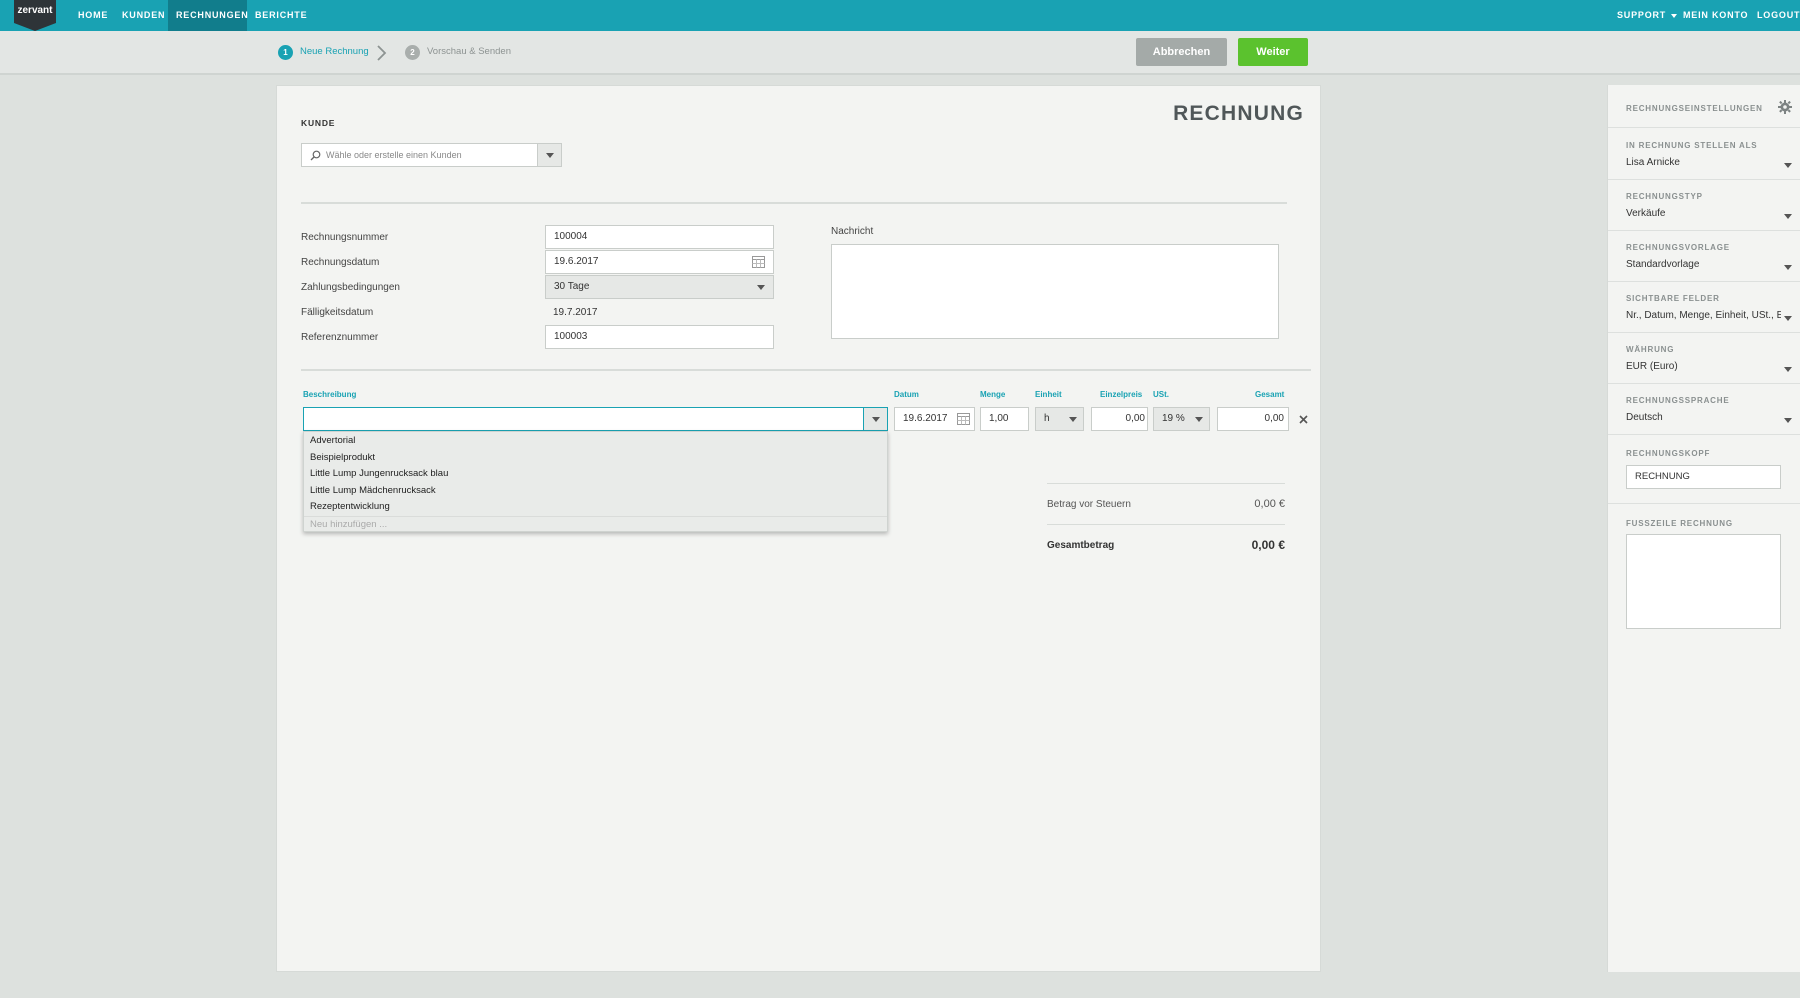  Describe the element at coordinates (1706, 213) in the screenshot. I see `invoice-type-select: Verkäufe` at that location.